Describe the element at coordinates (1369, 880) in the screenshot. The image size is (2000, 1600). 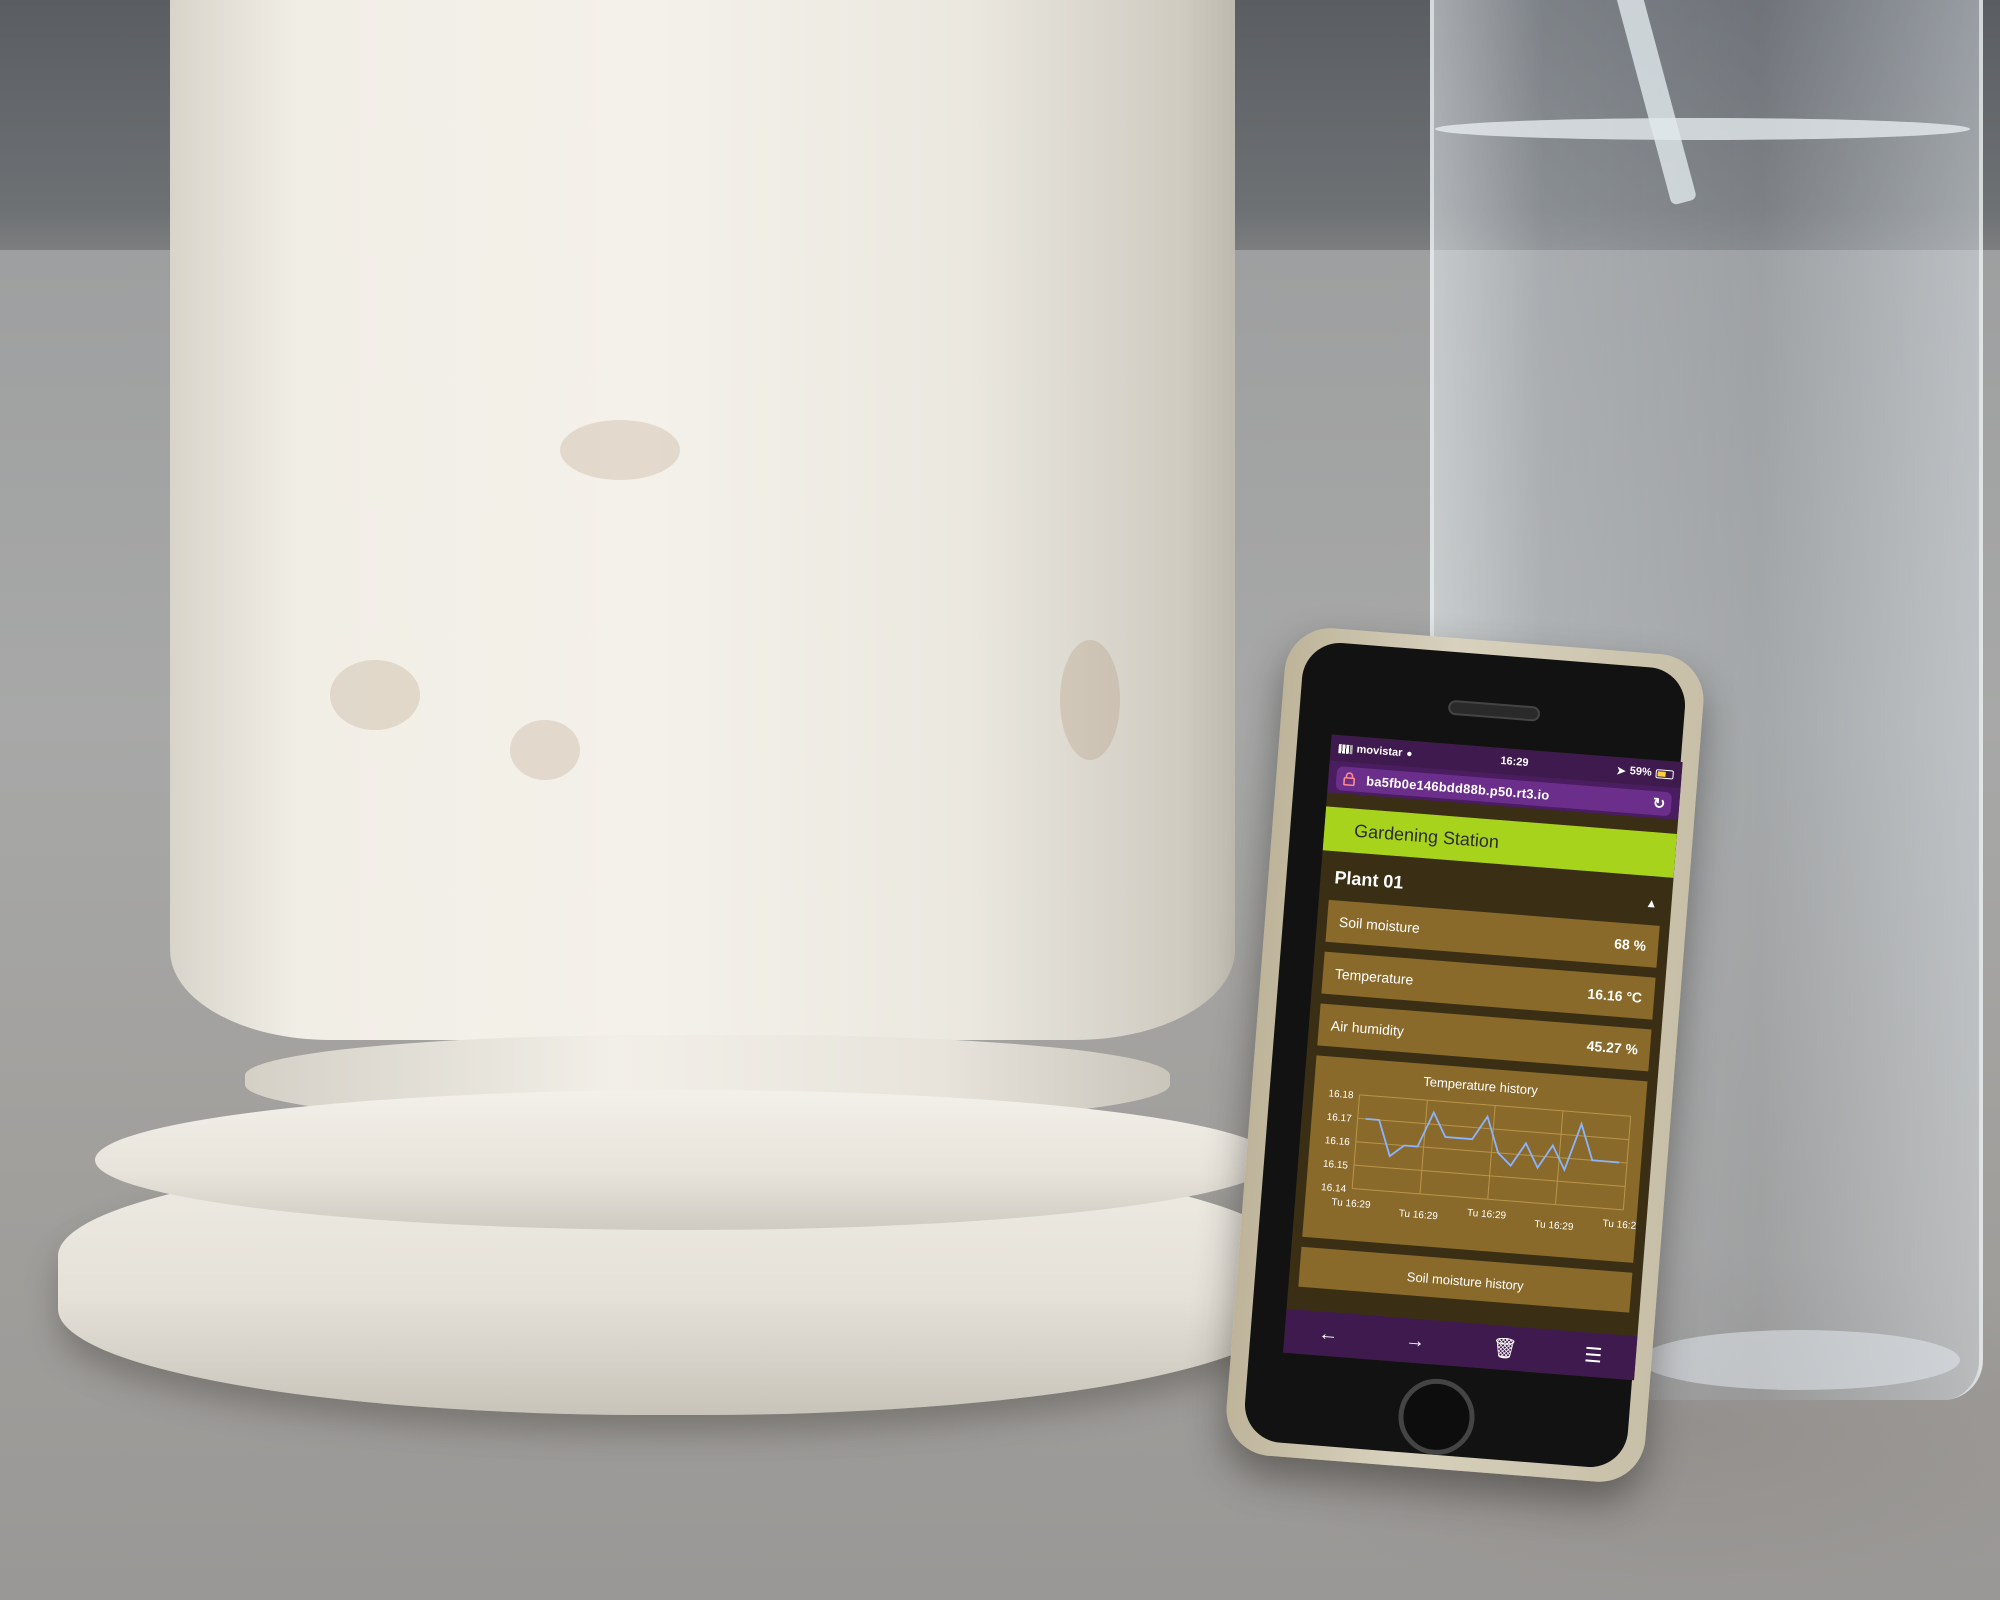
I see `section-title: Plant 01` at that location.